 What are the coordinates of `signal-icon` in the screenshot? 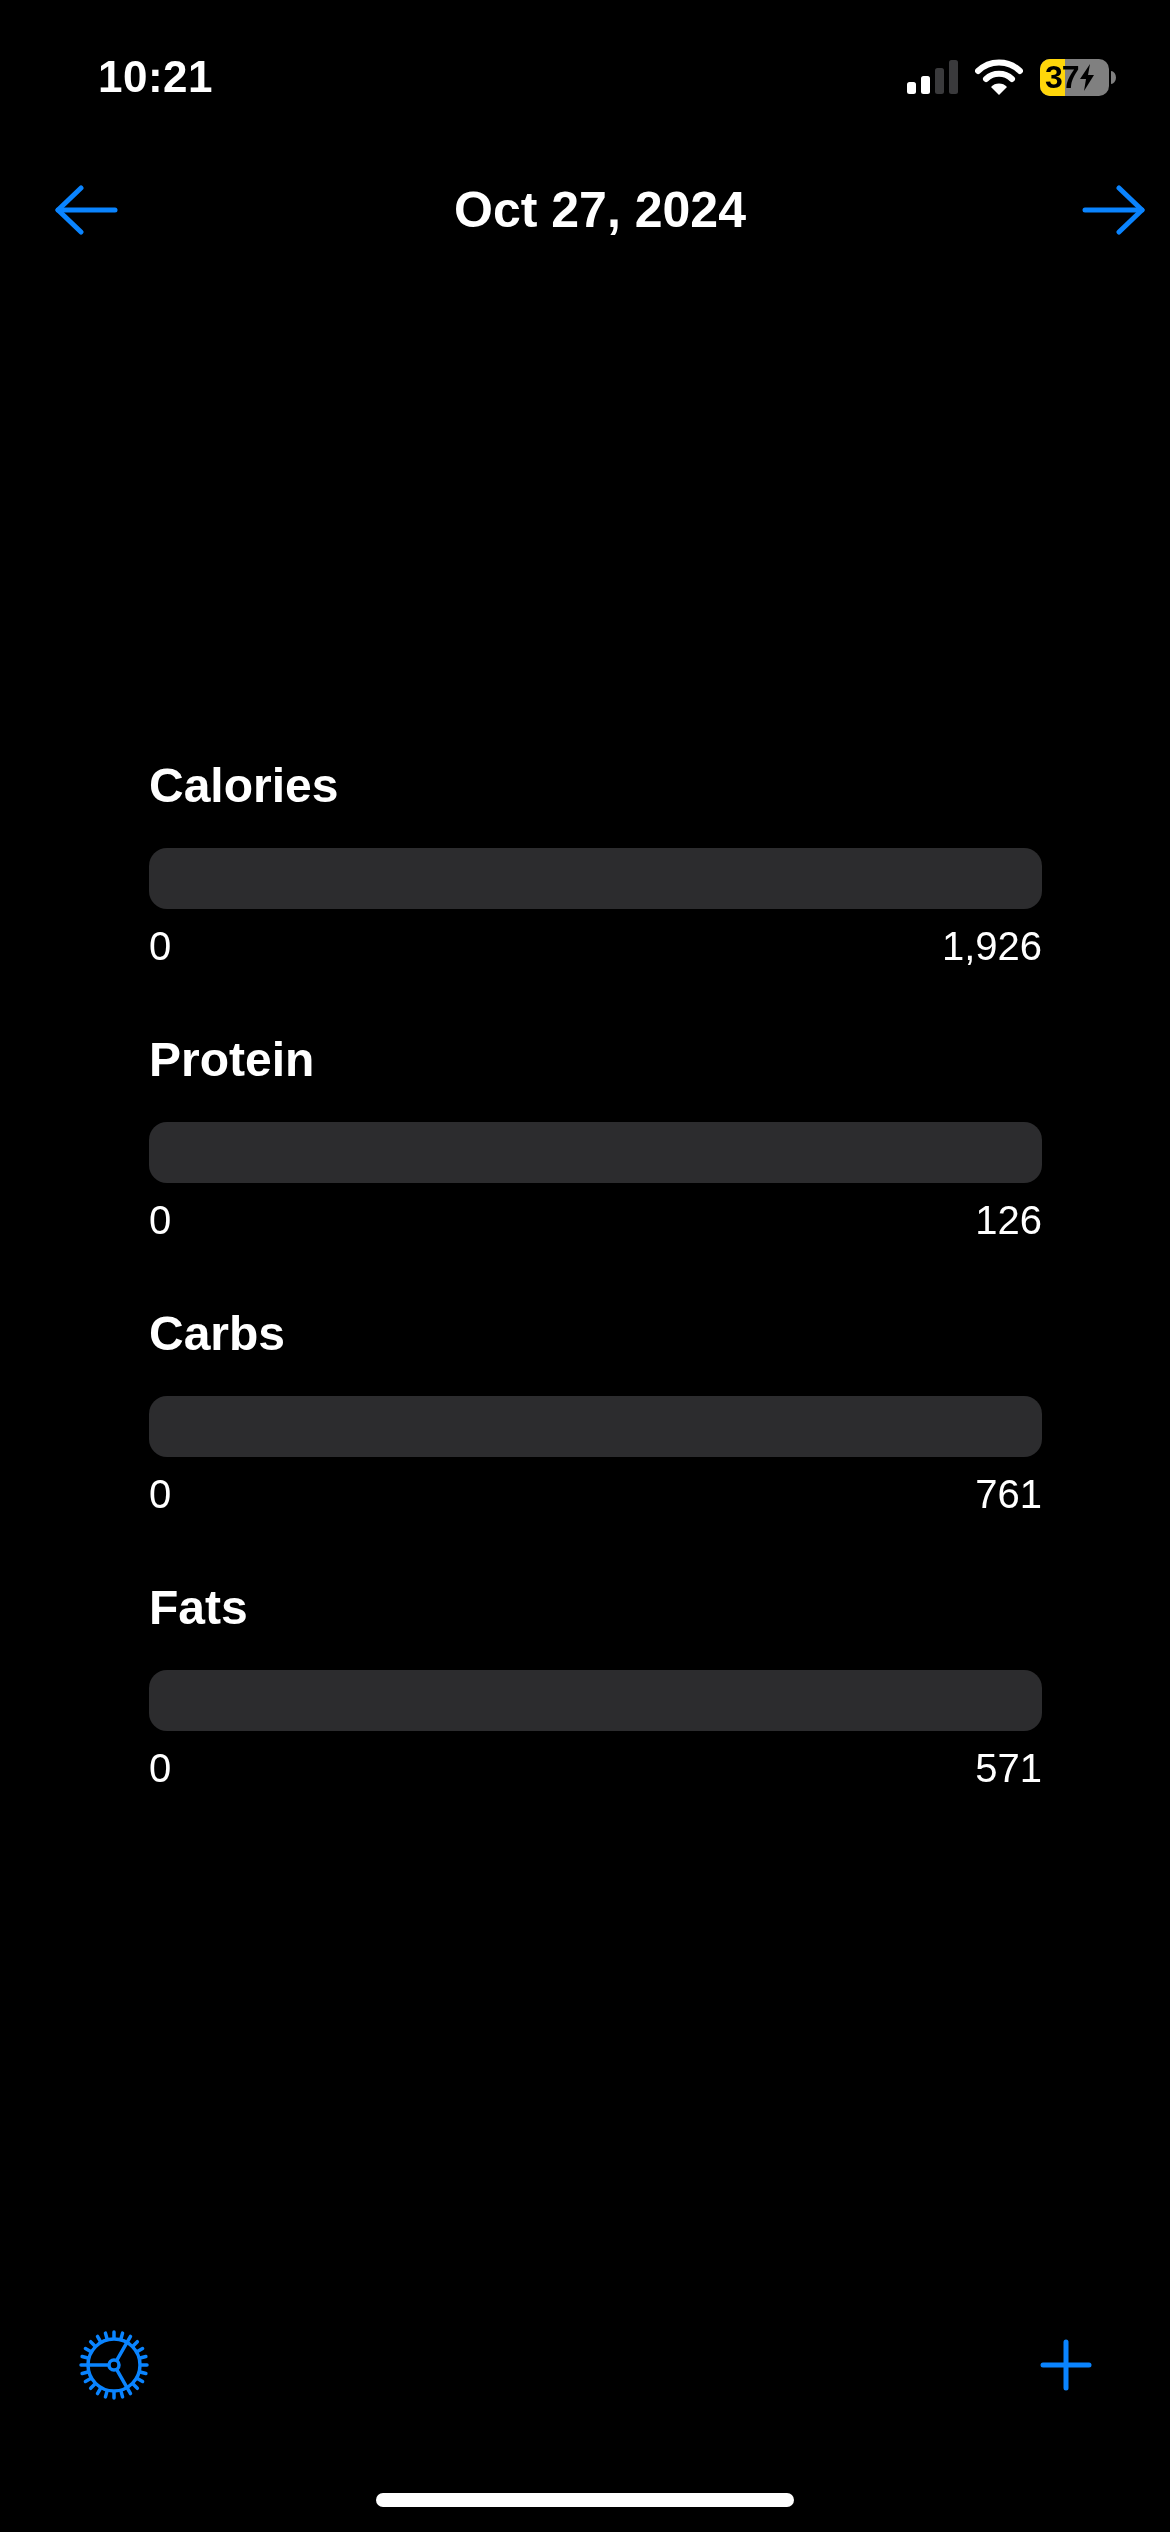 It's located at (932, 77).